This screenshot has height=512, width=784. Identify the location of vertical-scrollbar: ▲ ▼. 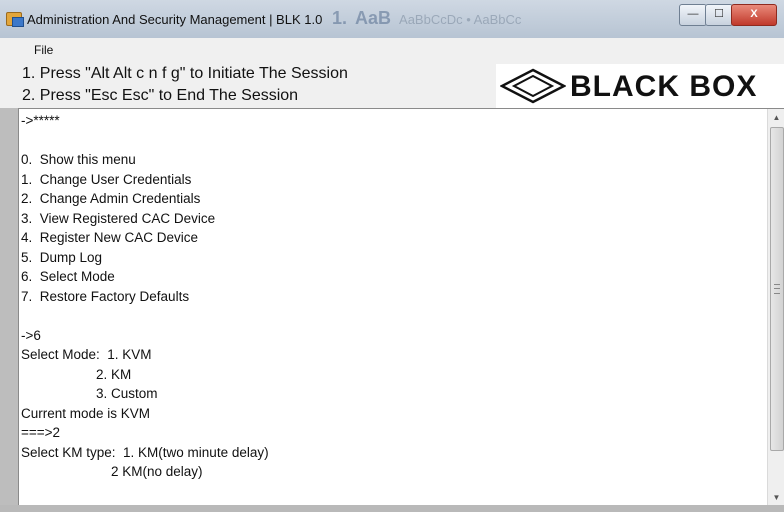
(775, 307).